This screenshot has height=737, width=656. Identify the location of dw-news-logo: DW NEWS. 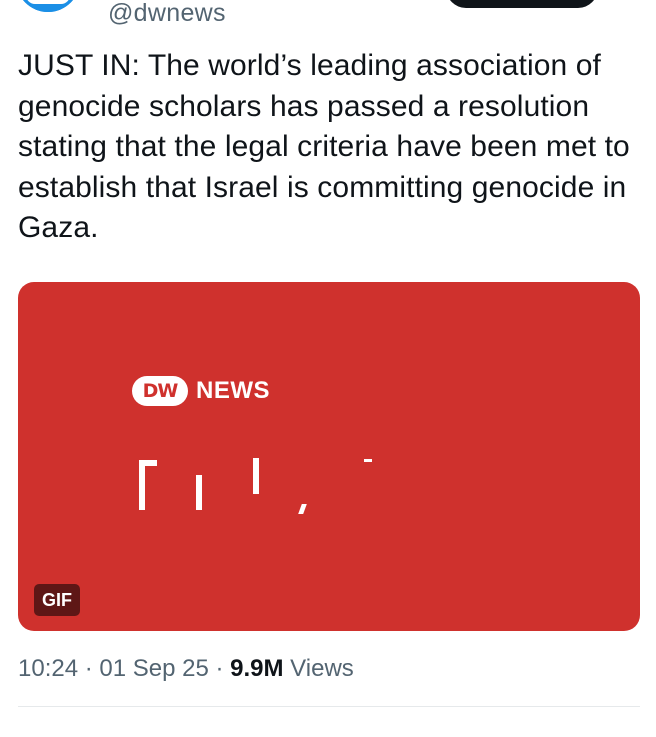
(201, 391).